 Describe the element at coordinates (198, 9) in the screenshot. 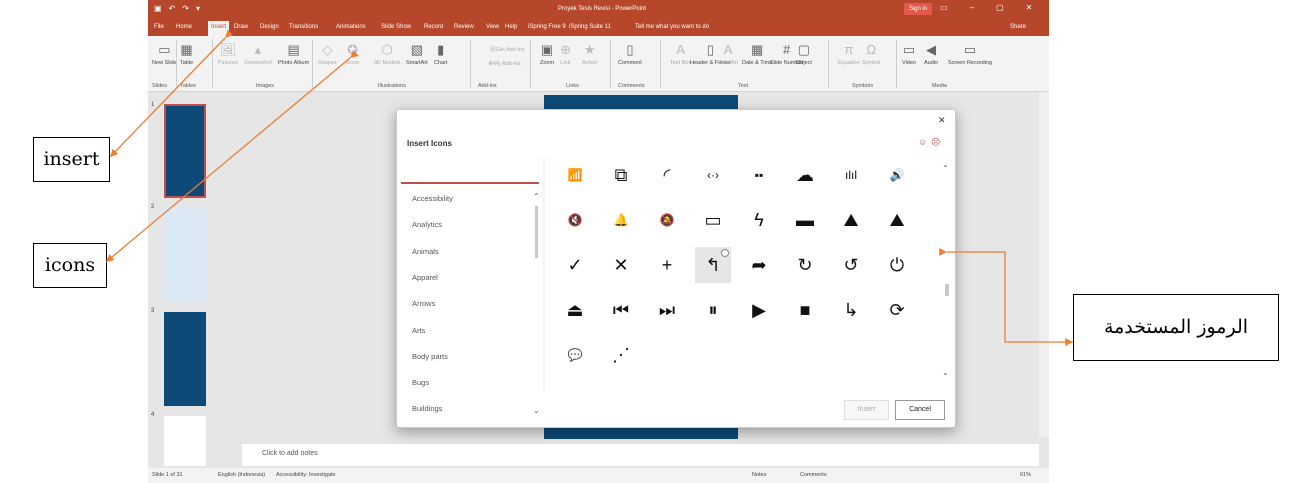

I see `customize-icon: ▾` at that location.